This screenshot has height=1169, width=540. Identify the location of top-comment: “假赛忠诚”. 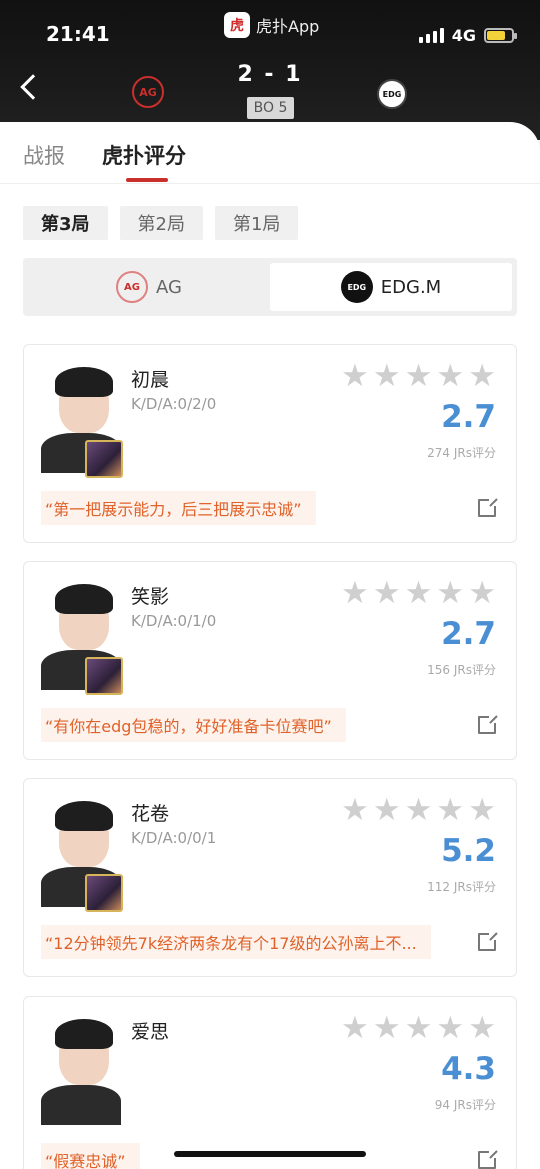
(90, 1156).